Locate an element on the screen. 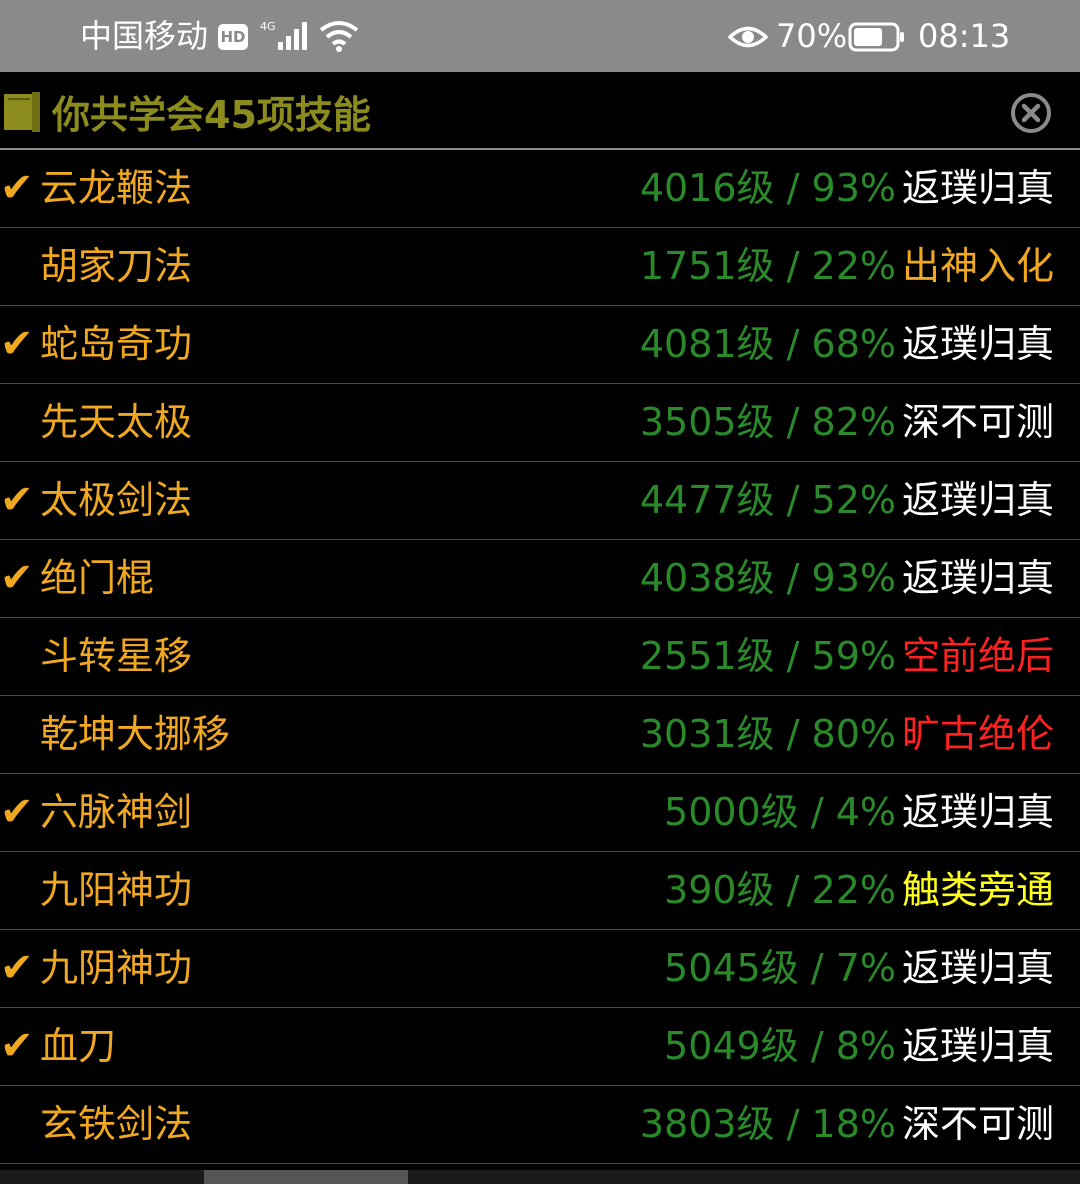 Image resolution: width=1080 pixels, height=1184 pixels. skill-level-info: 3505级 / 82% 深不可测 is located at coordinates (847, 422).